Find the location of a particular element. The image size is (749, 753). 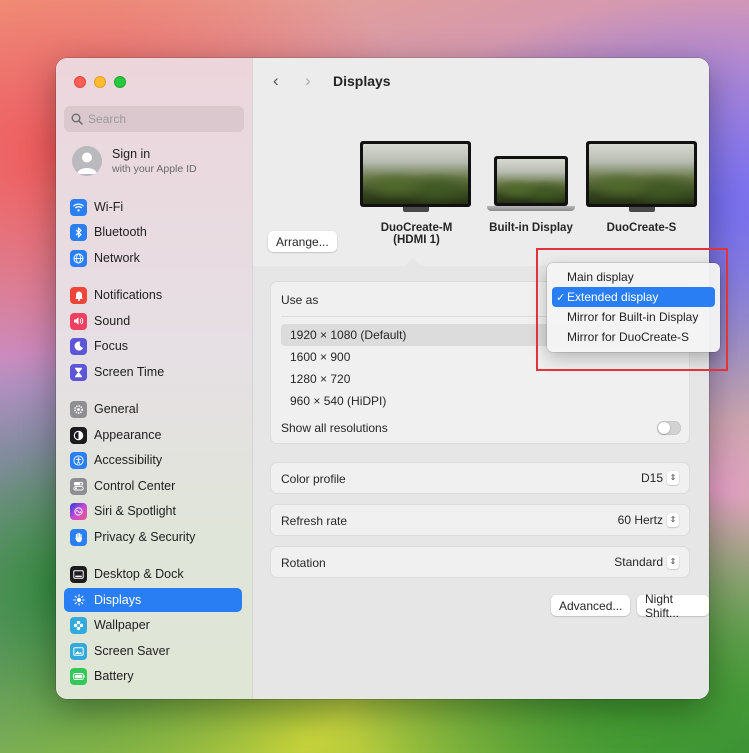

monitor-built-in is located at coordinates (531, 183).